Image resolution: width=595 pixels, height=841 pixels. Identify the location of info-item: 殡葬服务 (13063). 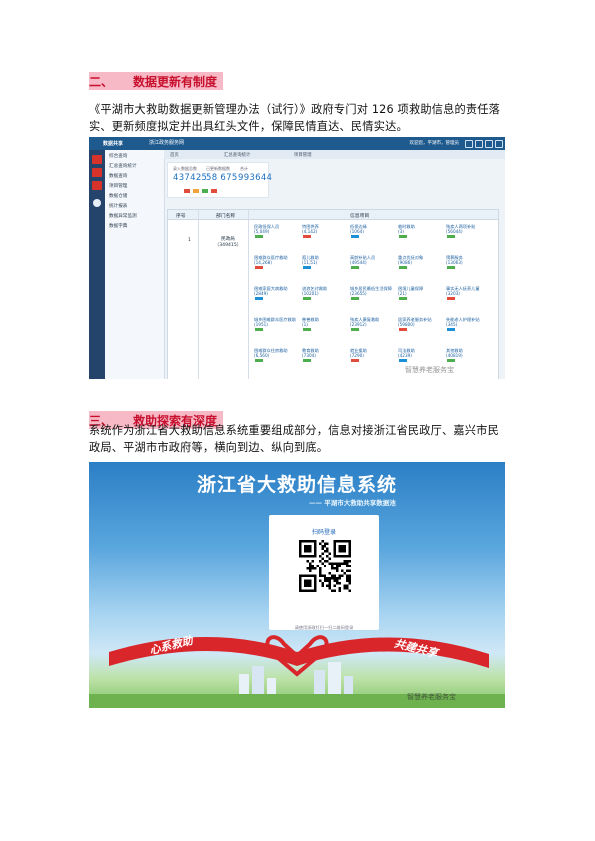
(454, 262).